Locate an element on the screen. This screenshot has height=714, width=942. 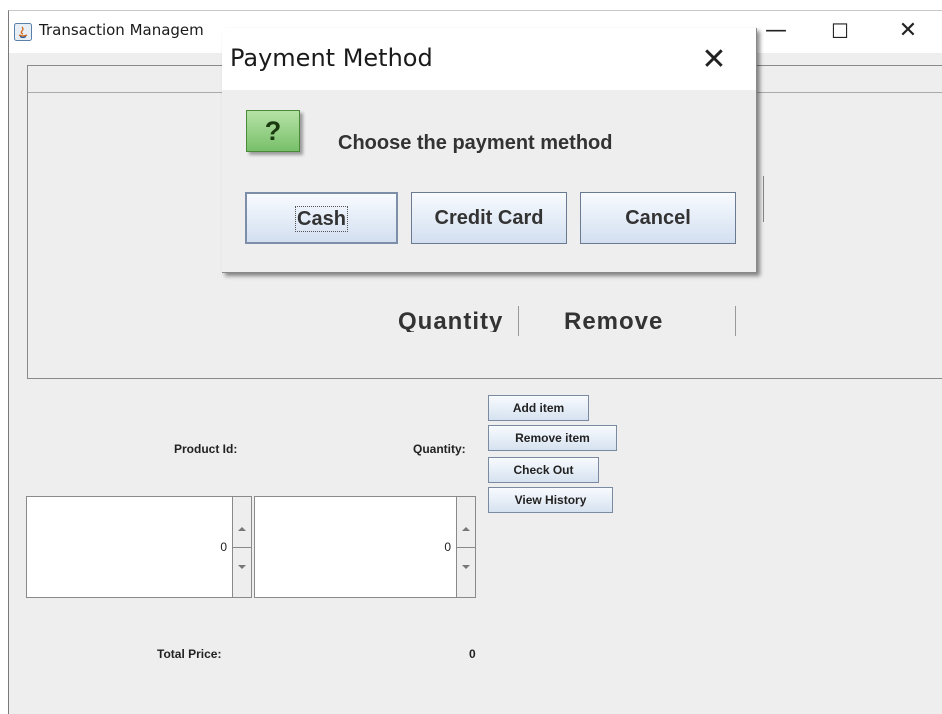
credit-card-button: Credit Card is located at coordinates (489, 218).